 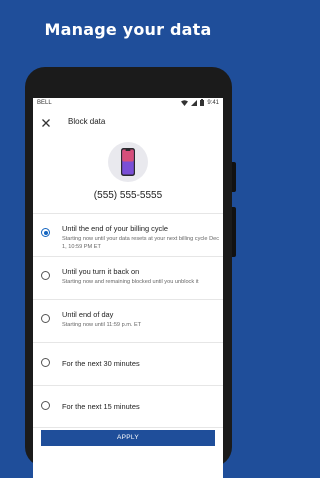 What do you see at coordinates (101, 363) in the screenshot?
I see `option-label: For the next 30 minutes` at bounding box center [101, 363].